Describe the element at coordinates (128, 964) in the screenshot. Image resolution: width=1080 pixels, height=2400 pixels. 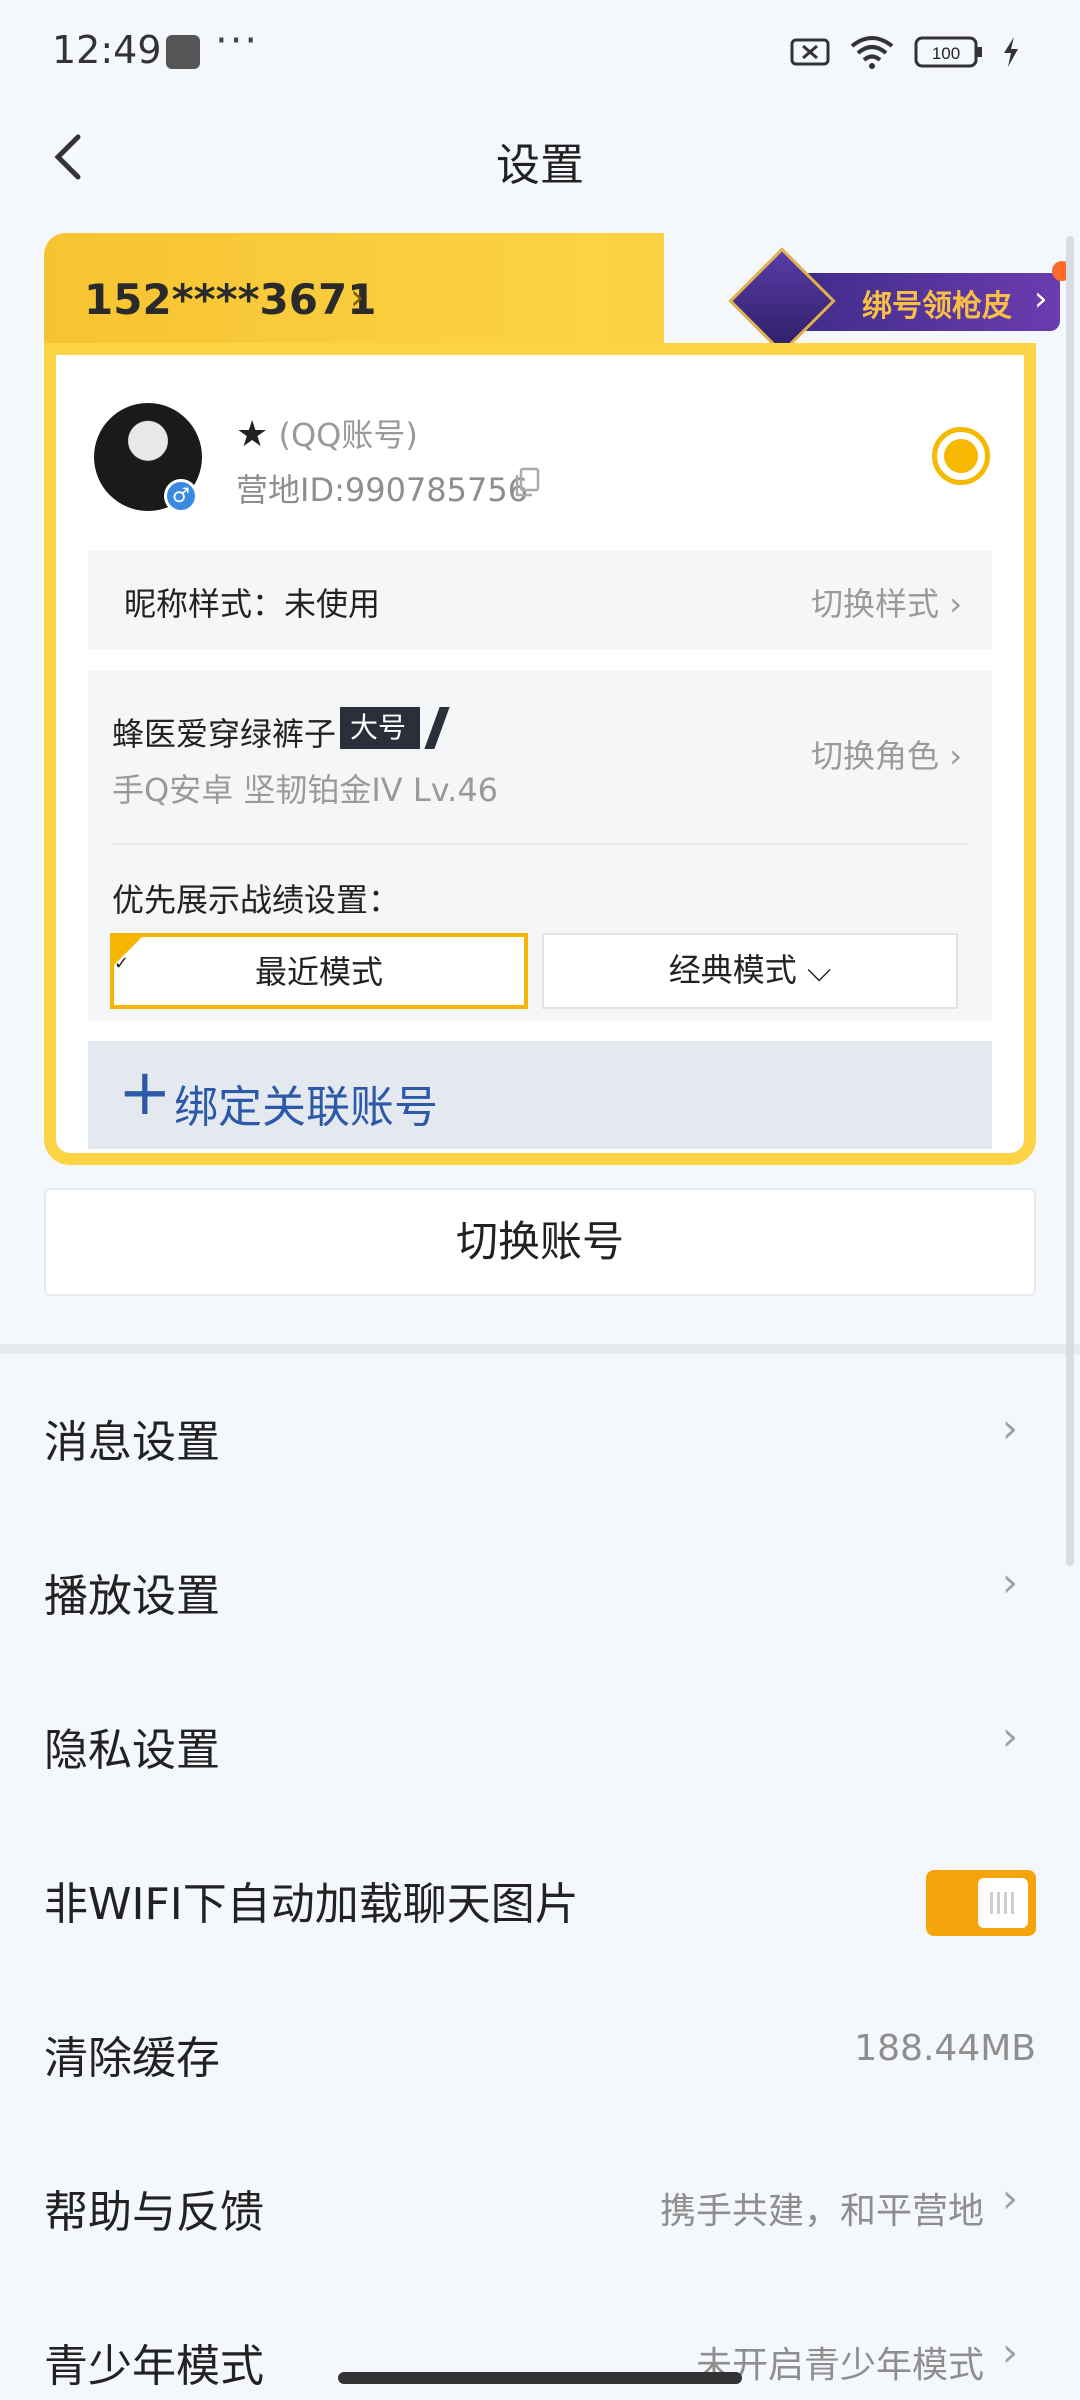
I see `selected-check-icon` at that location.